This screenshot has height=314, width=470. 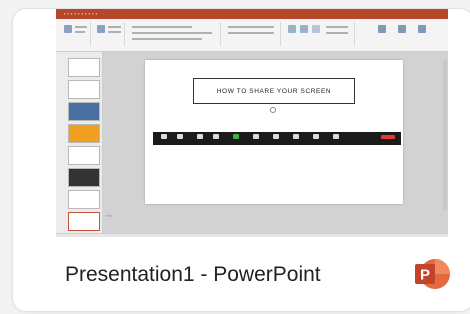 What do you see at coordinates (336, 136) in the screenshot?
I see `more-icon` at bounding box center [336, 136].